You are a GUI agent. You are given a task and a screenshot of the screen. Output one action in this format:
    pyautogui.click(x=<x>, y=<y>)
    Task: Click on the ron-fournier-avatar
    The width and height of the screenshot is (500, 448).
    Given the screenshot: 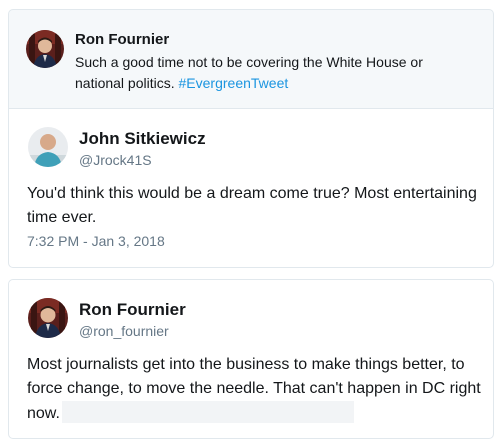 What is the action you would take?
    pyautogui.click(x=45, y=49)
    